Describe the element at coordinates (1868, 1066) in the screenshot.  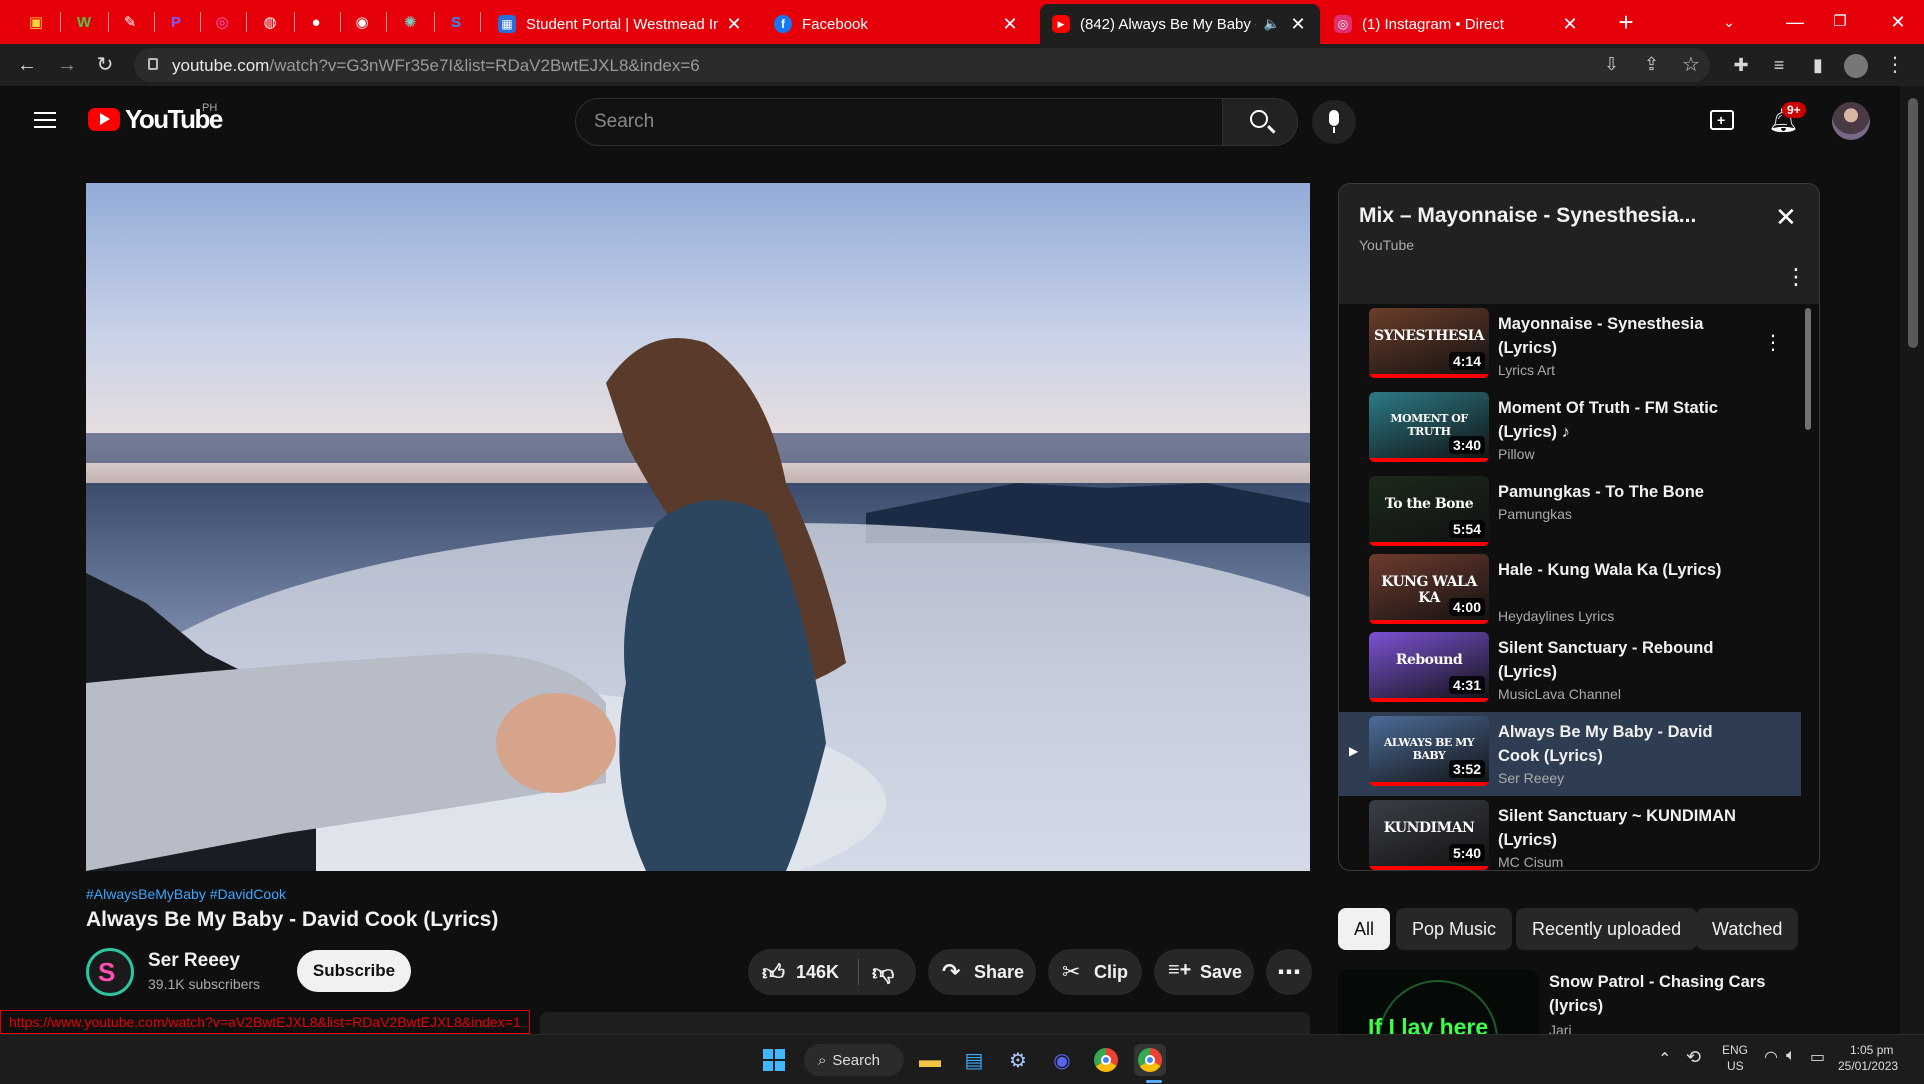
I see `clock-date: 25/01/2023` at that location.